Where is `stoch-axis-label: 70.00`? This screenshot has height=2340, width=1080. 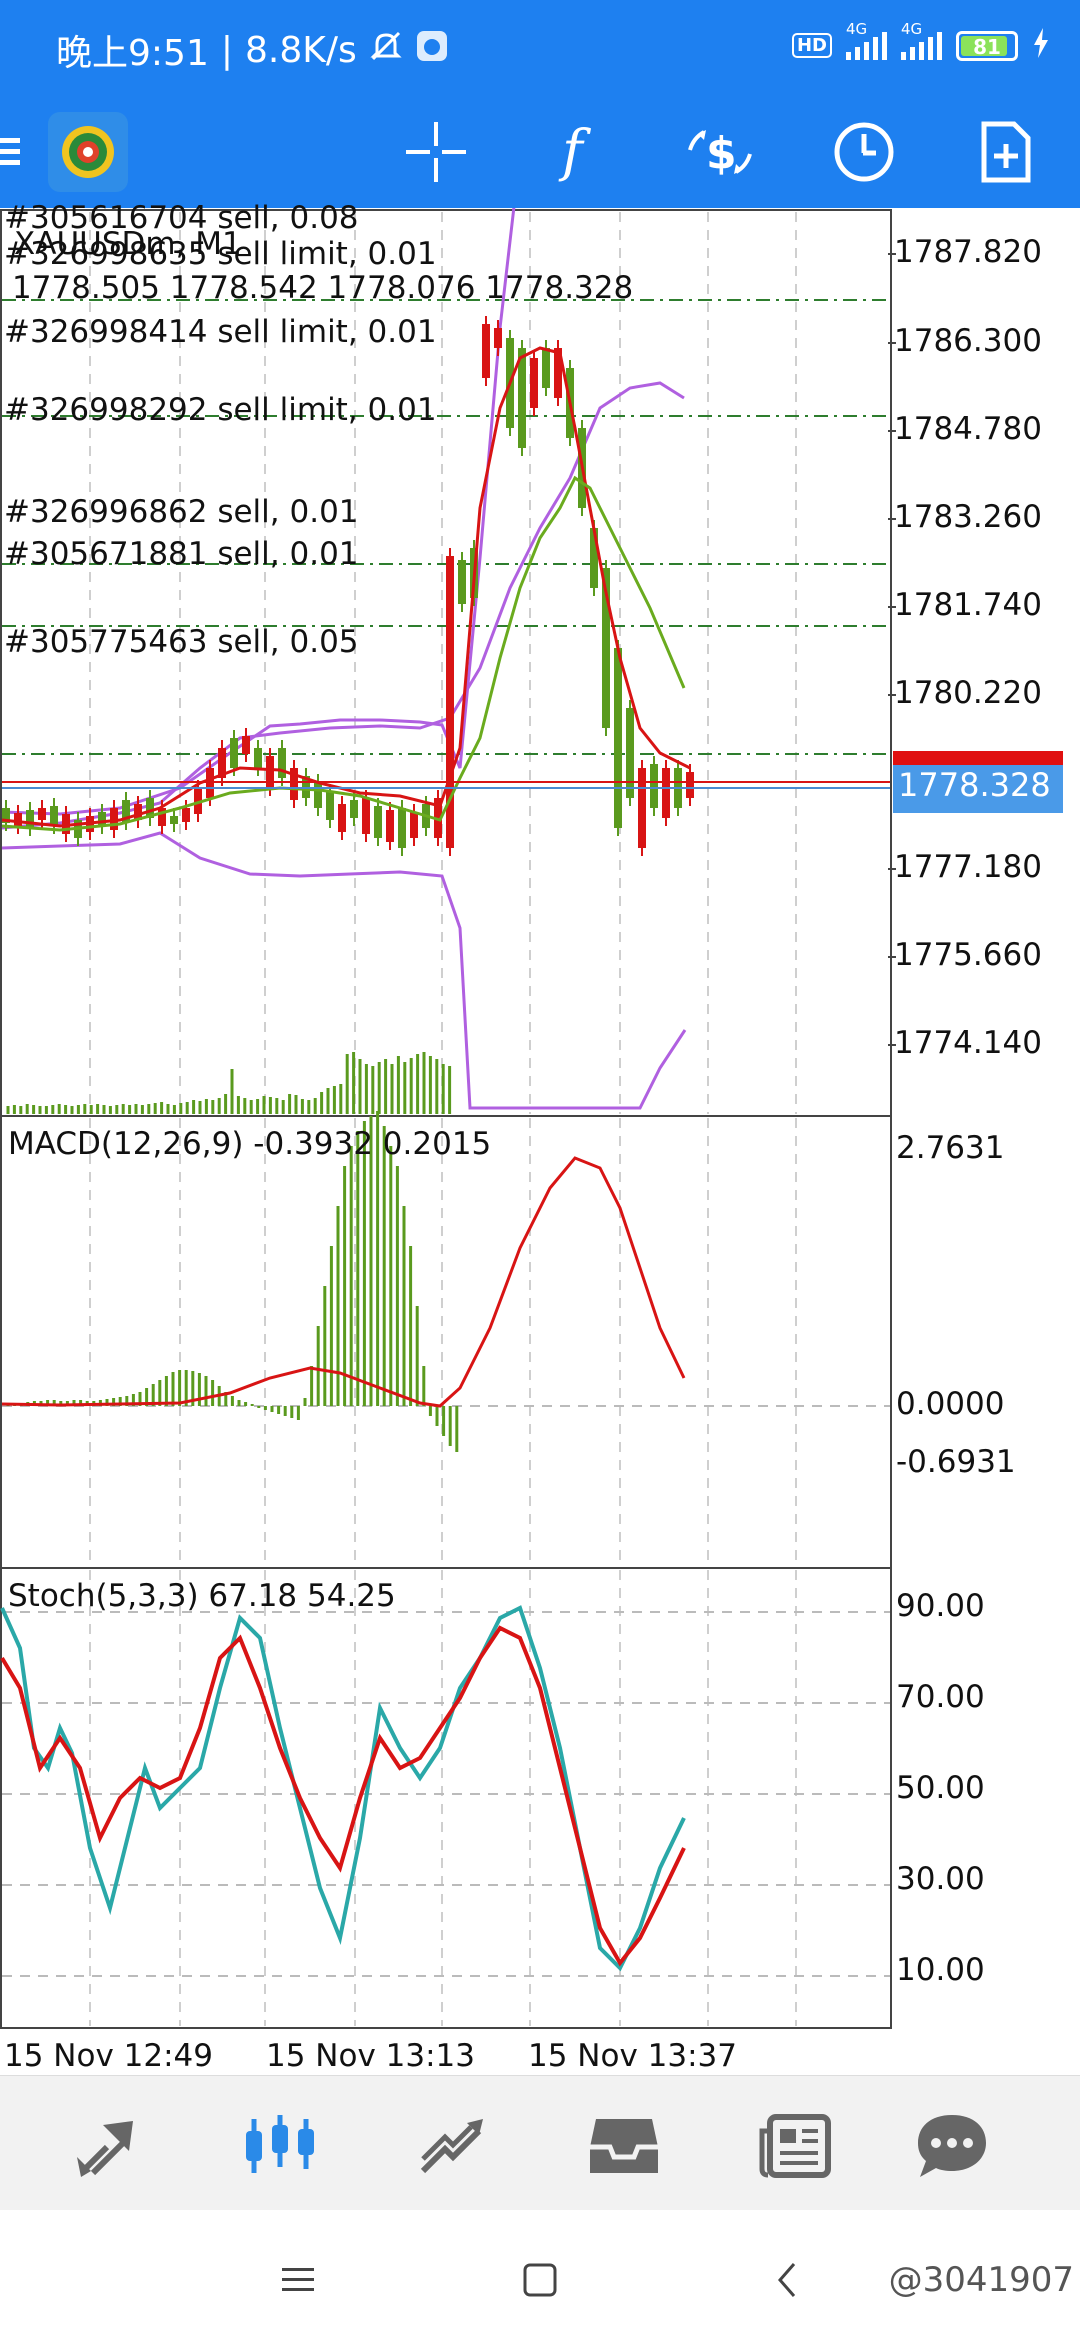
stoch-axis-label: 70.00 is located at coordinates (940, 1697).